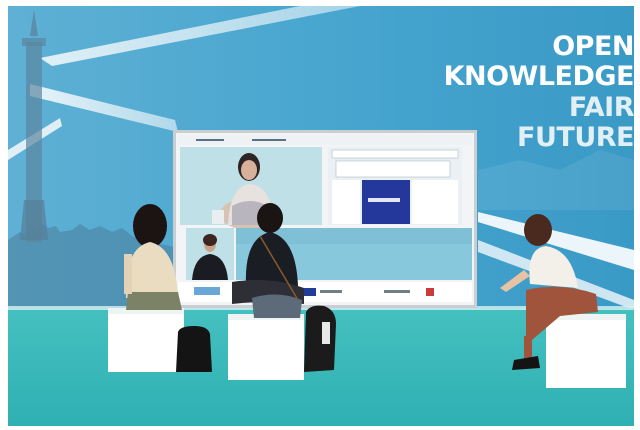 This screenshot has width=640, height=430. Describe the element at coordinates (194, 349) in the screenshot. I see `backpack` at that location.